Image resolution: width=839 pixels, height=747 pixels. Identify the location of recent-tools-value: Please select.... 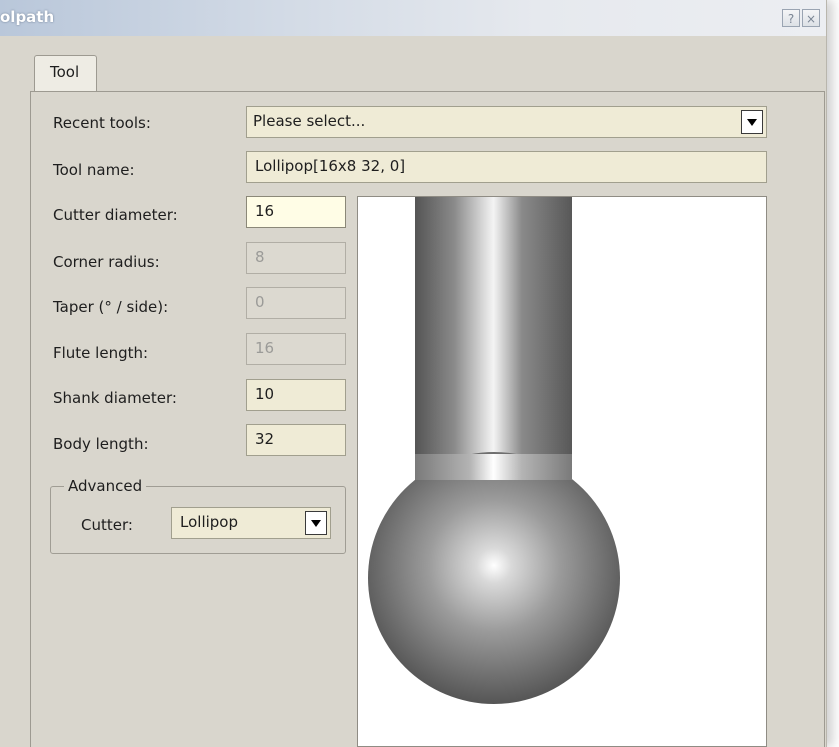
(309, 121).